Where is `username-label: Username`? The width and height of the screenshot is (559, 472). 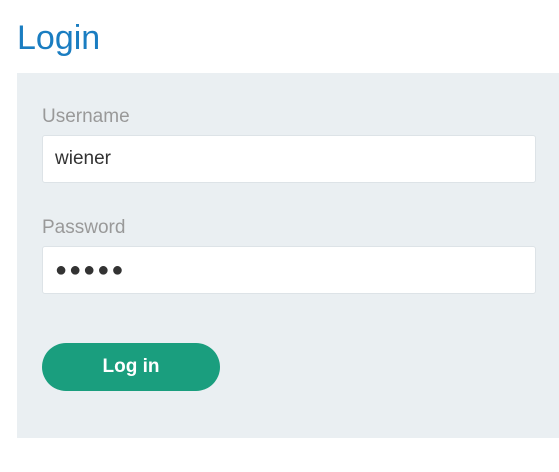
username-label: Username is located at coordinates (86, 116).